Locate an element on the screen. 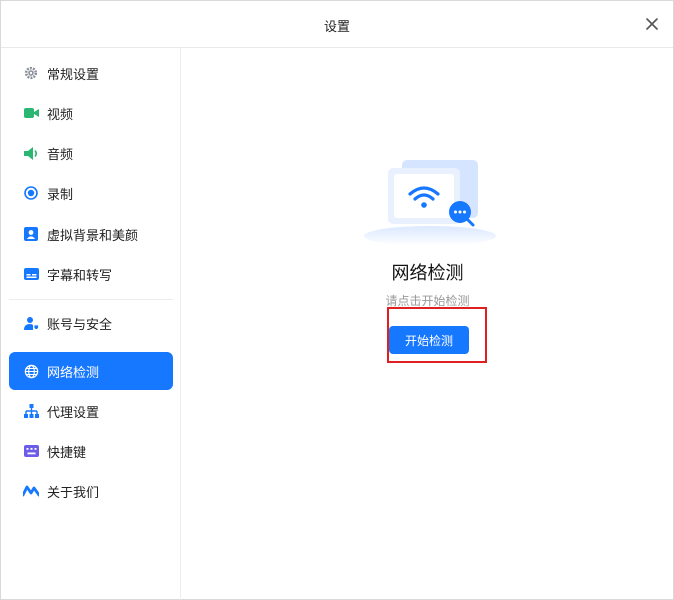  sidebar-item-proxy: 代理设置 is located at coordinates (91, 411).